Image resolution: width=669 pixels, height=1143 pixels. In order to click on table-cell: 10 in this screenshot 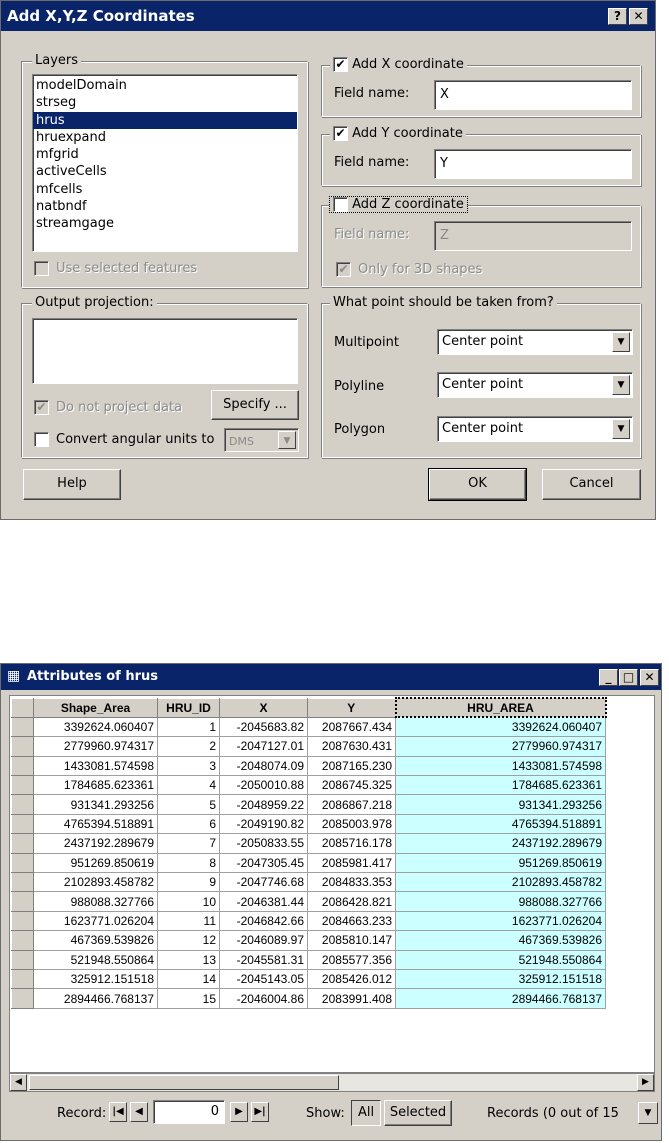, I will do `click(188, 901)`.